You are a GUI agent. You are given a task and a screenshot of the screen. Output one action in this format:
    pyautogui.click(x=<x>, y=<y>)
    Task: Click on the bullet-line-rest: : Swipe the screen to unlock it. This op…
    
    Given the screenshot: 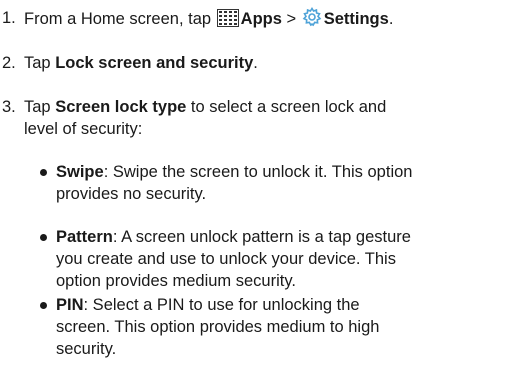 What is the action you would take?
    pyautogui.click(x=258, y=172)
    